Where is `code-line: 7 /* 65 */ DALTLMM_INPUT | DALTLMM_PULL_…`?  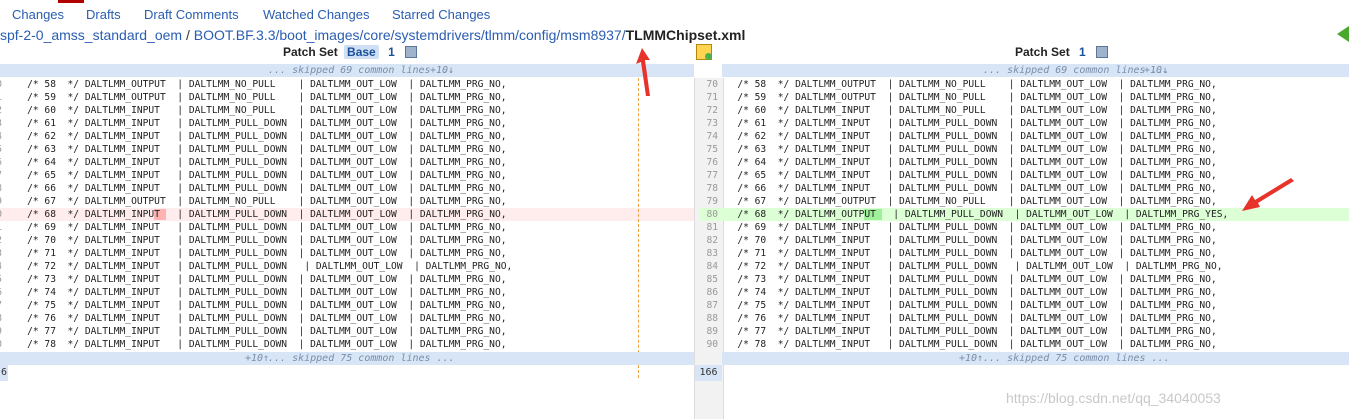
code-line: 7 /* 65 */ DALTLMM_INPUT | DALTLMM_PULL_… is located at coordinates (347, 175).